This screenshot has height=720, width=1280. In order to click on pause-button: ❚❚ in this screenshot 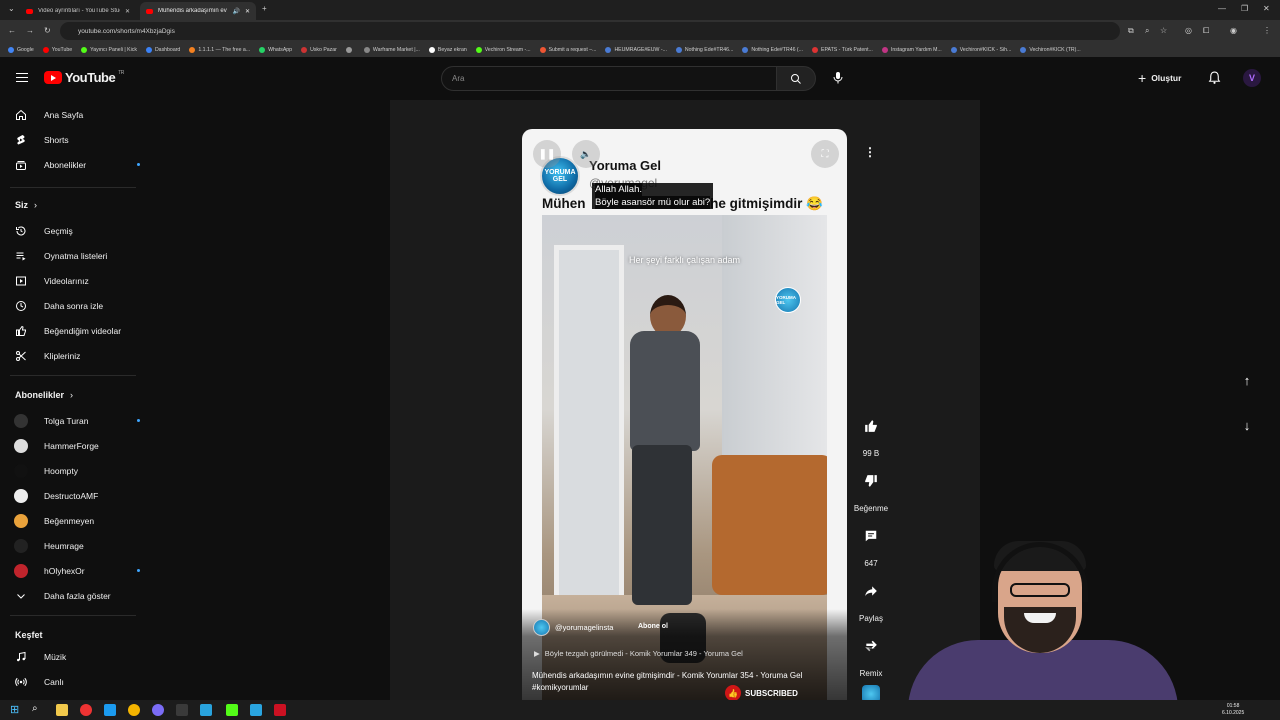, I will do `click(547, 154)`.